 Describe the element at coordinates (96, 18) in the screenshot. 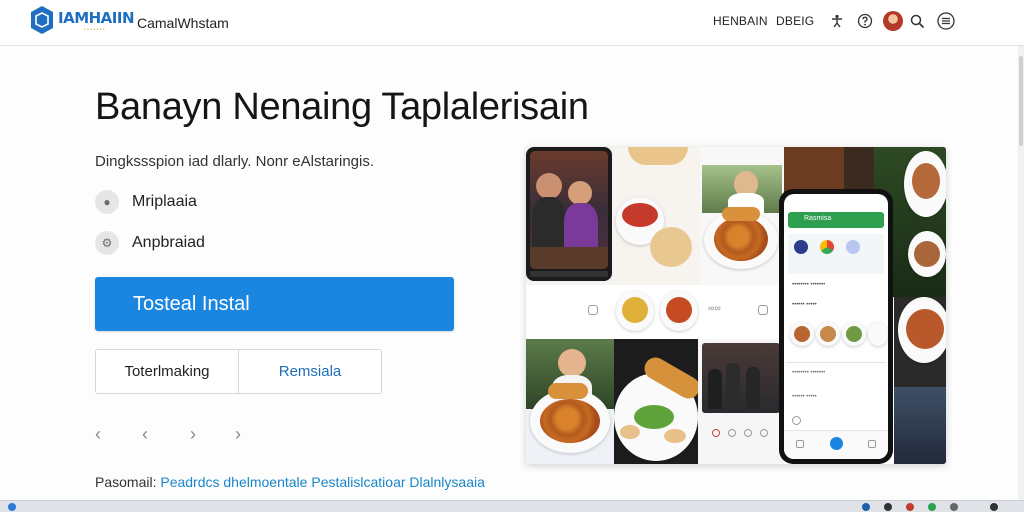

I see `logo-wordmark: IAMHAIIN` at that location.